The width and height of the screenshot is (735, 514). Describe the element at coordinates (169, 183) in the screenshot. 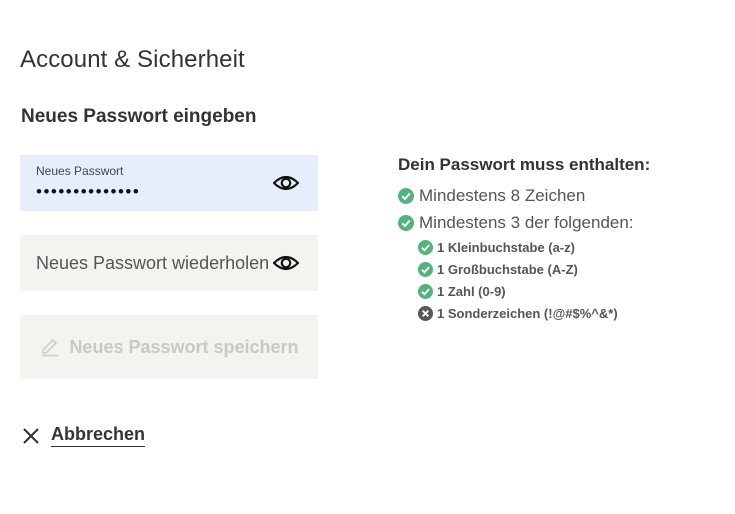

I see `new-password-field: Neues Passwort ••••••••••••••` at that location.